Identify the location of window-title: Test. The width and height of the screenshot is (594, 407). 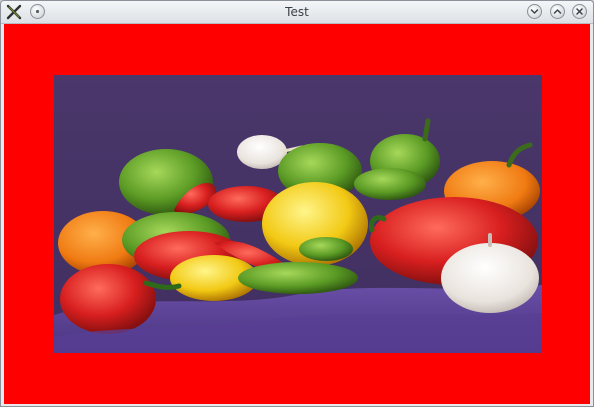
(297, 12).